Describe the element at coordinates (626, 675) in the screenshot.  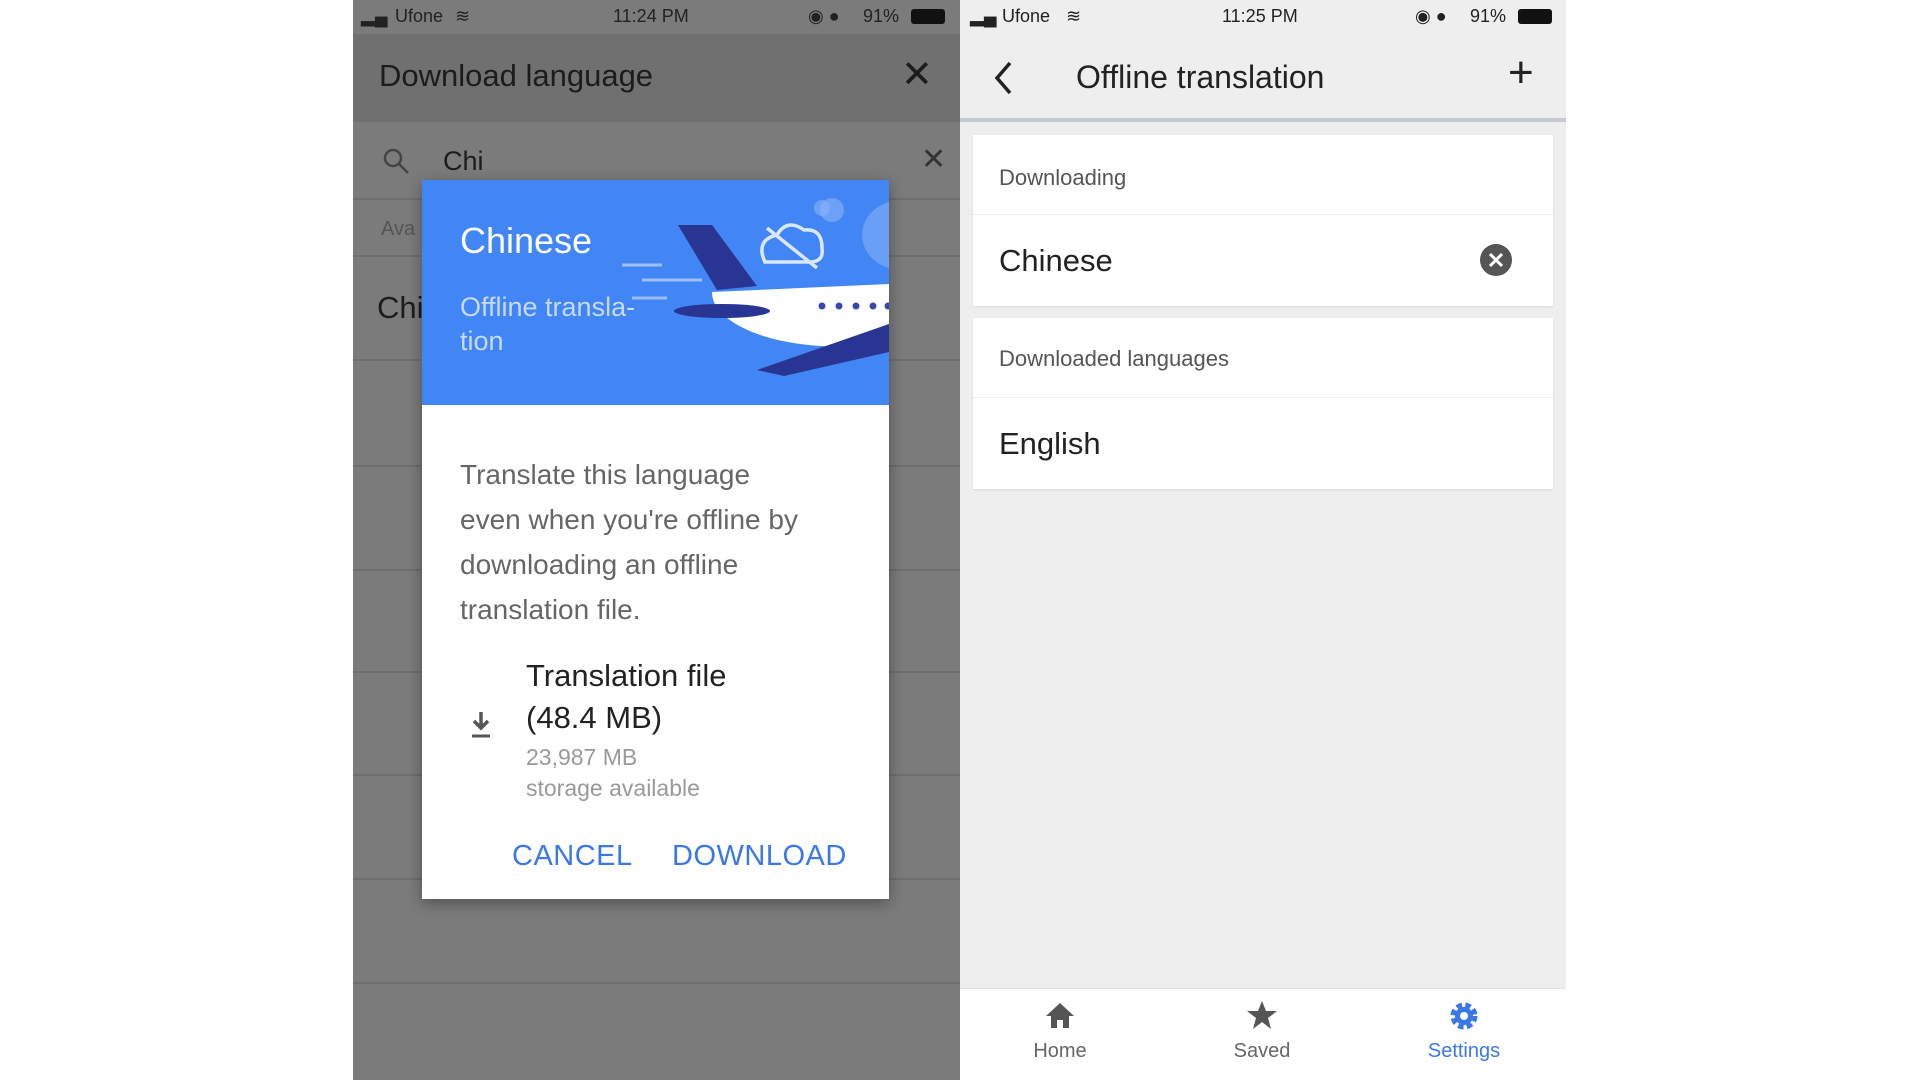
I see `file-label: Translation file` at that location.